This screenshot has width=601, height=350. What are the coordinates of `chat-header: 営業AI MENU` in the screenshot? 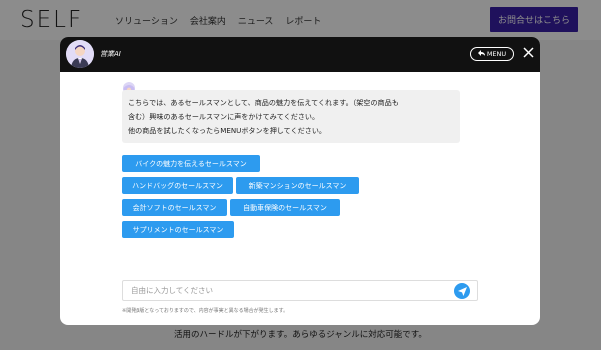 It's located at (300, 54).